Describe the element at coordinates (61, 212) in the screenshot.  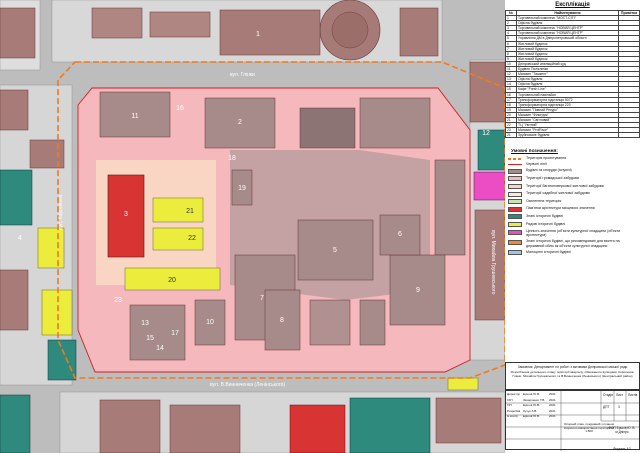
I see `street-label-west: вул. Короленка` at that location.